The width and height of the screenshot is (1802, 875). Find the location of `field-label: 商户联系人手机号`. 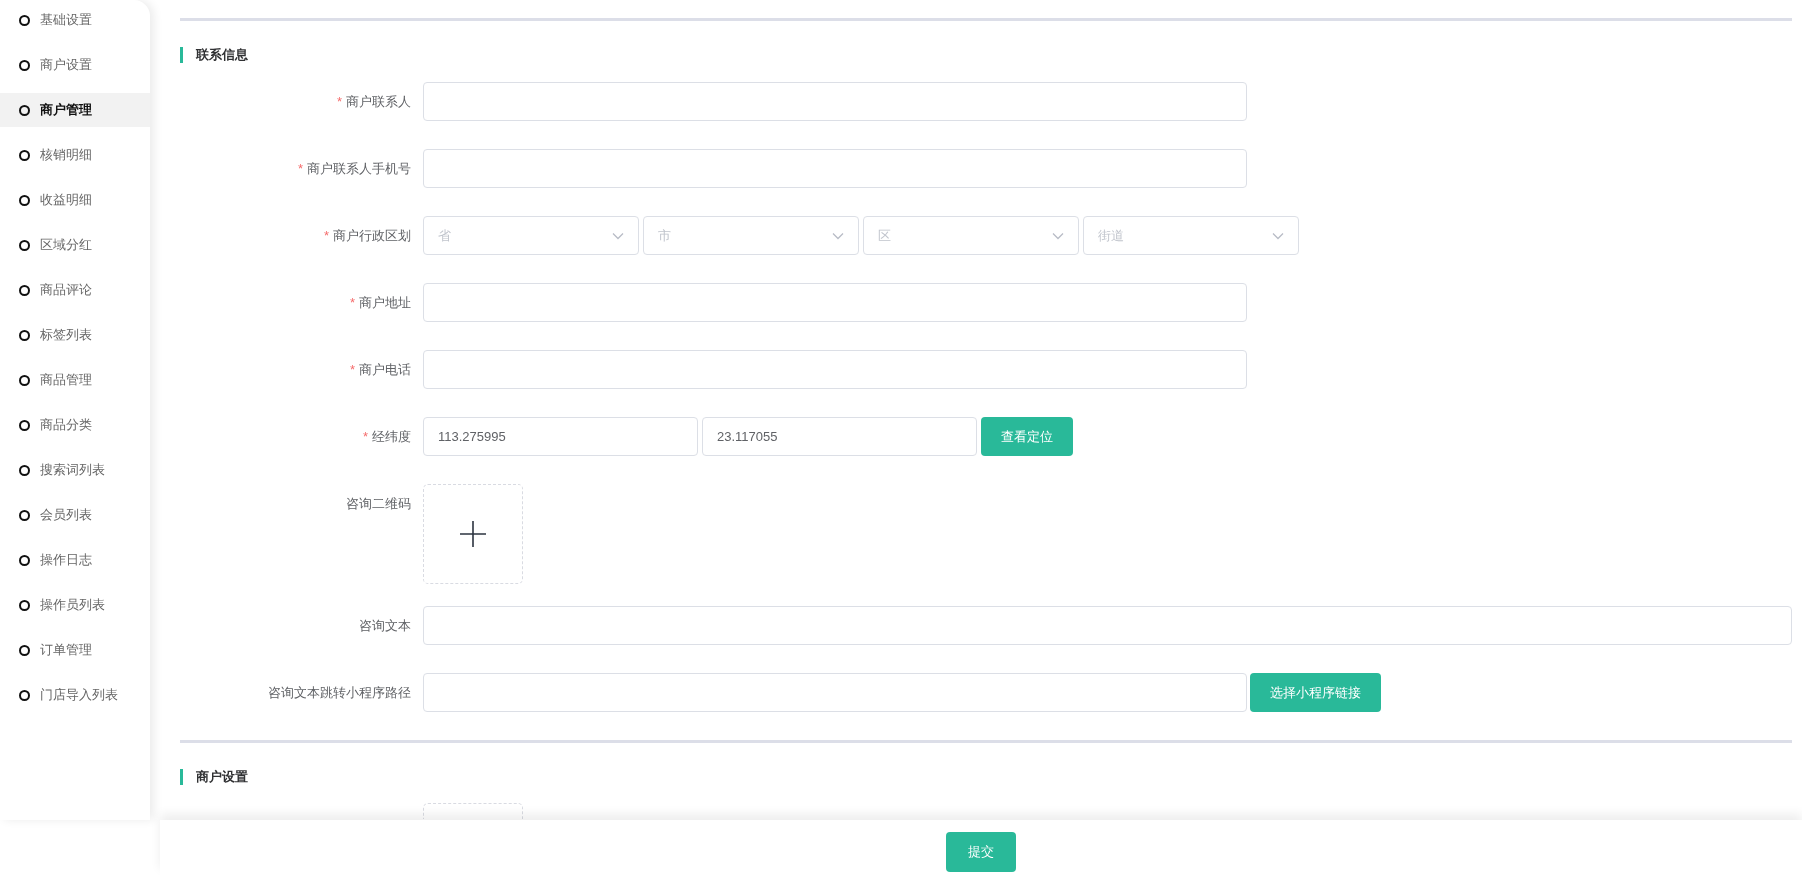

field-label: 商户联系人手机号 is located at coordinates (359, 168).